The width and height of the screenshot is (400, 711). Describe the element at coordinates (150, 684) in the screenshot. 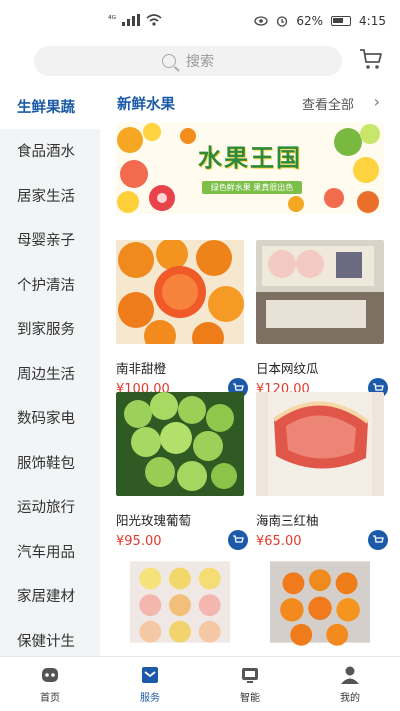

I see `nav-service: 服务` at that location.